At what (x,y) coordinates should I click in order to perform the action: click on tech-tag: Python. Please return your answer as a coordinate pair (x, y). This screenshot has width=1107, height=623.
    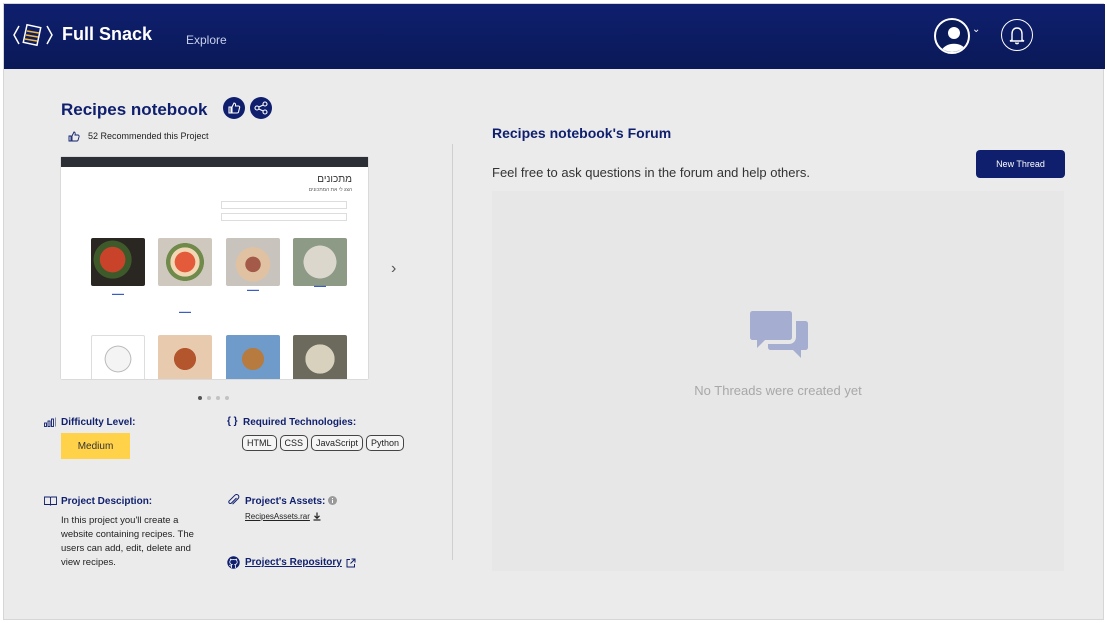
    Looking at the image, I should click on (385, 443).